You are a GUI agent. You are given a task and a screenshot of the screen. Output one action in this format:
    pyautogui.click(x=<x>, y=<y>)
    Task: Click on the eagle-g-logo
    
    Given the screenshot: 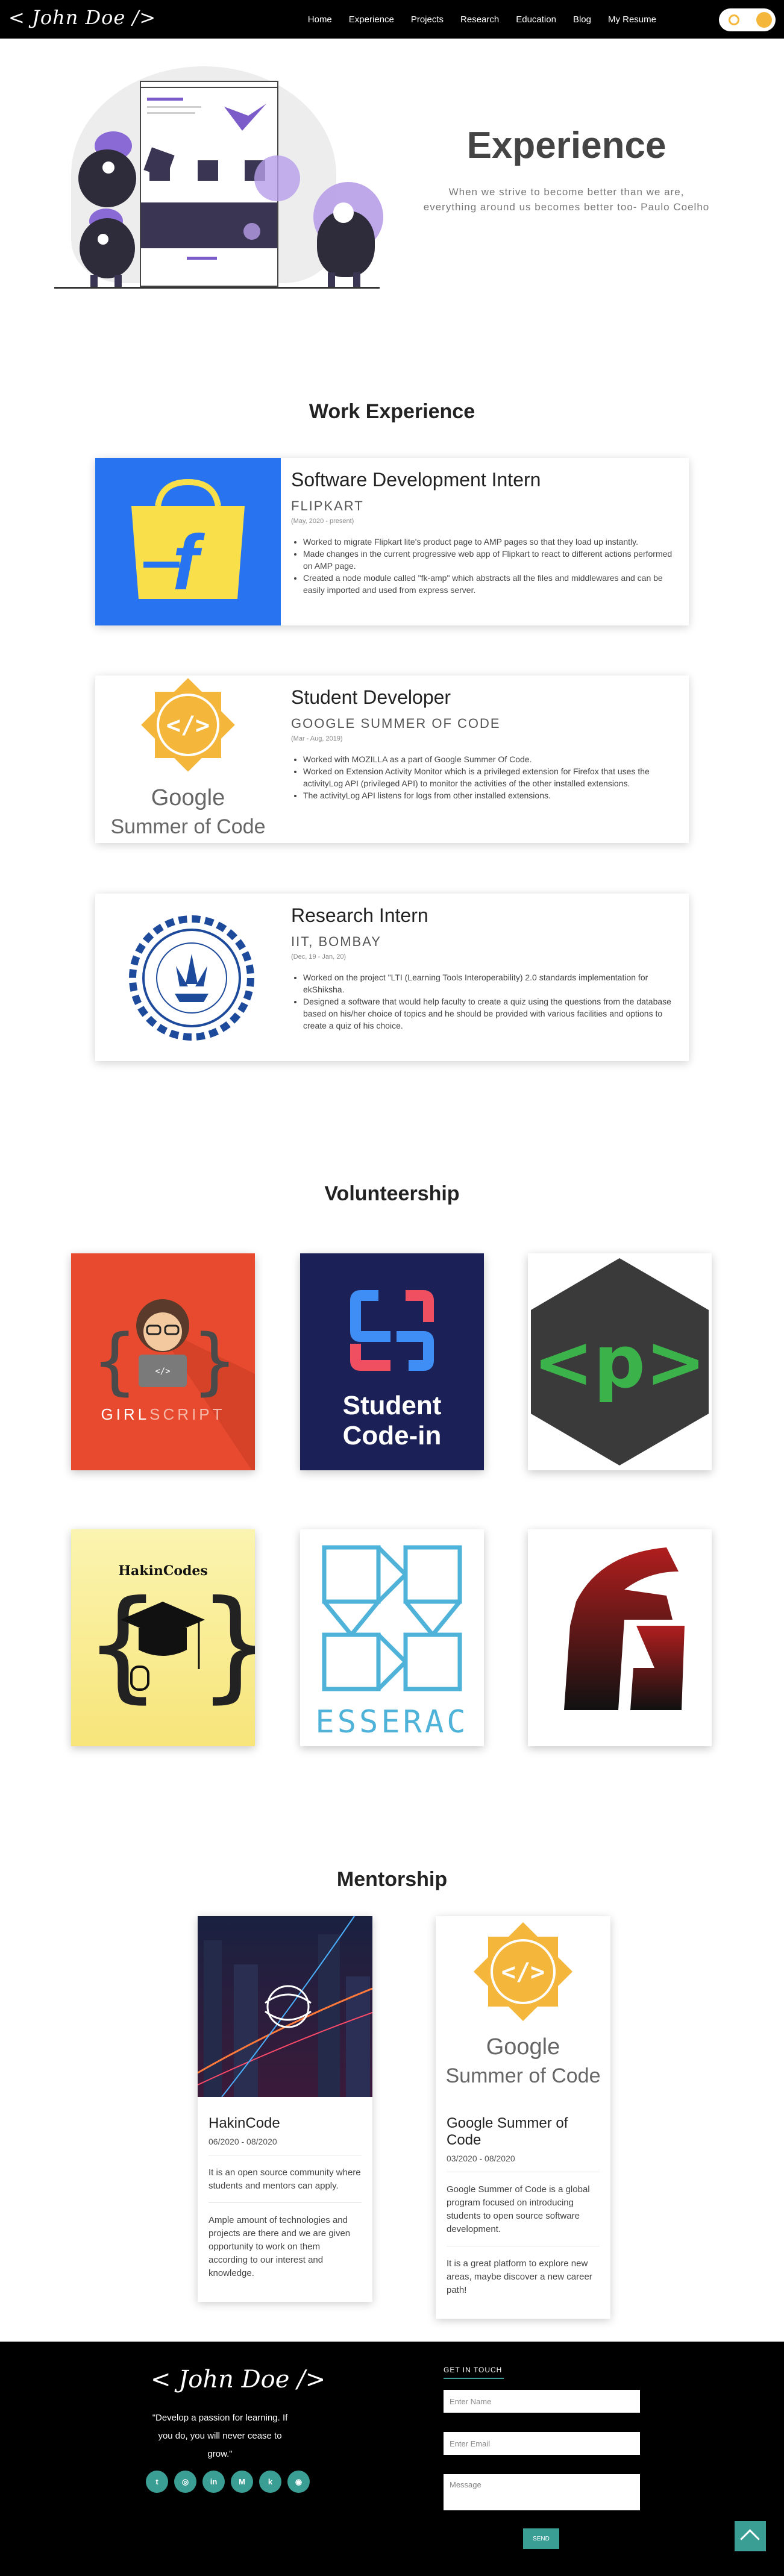 What is the action you would take?
    pyautogui.click(x=624, y=1628)
    